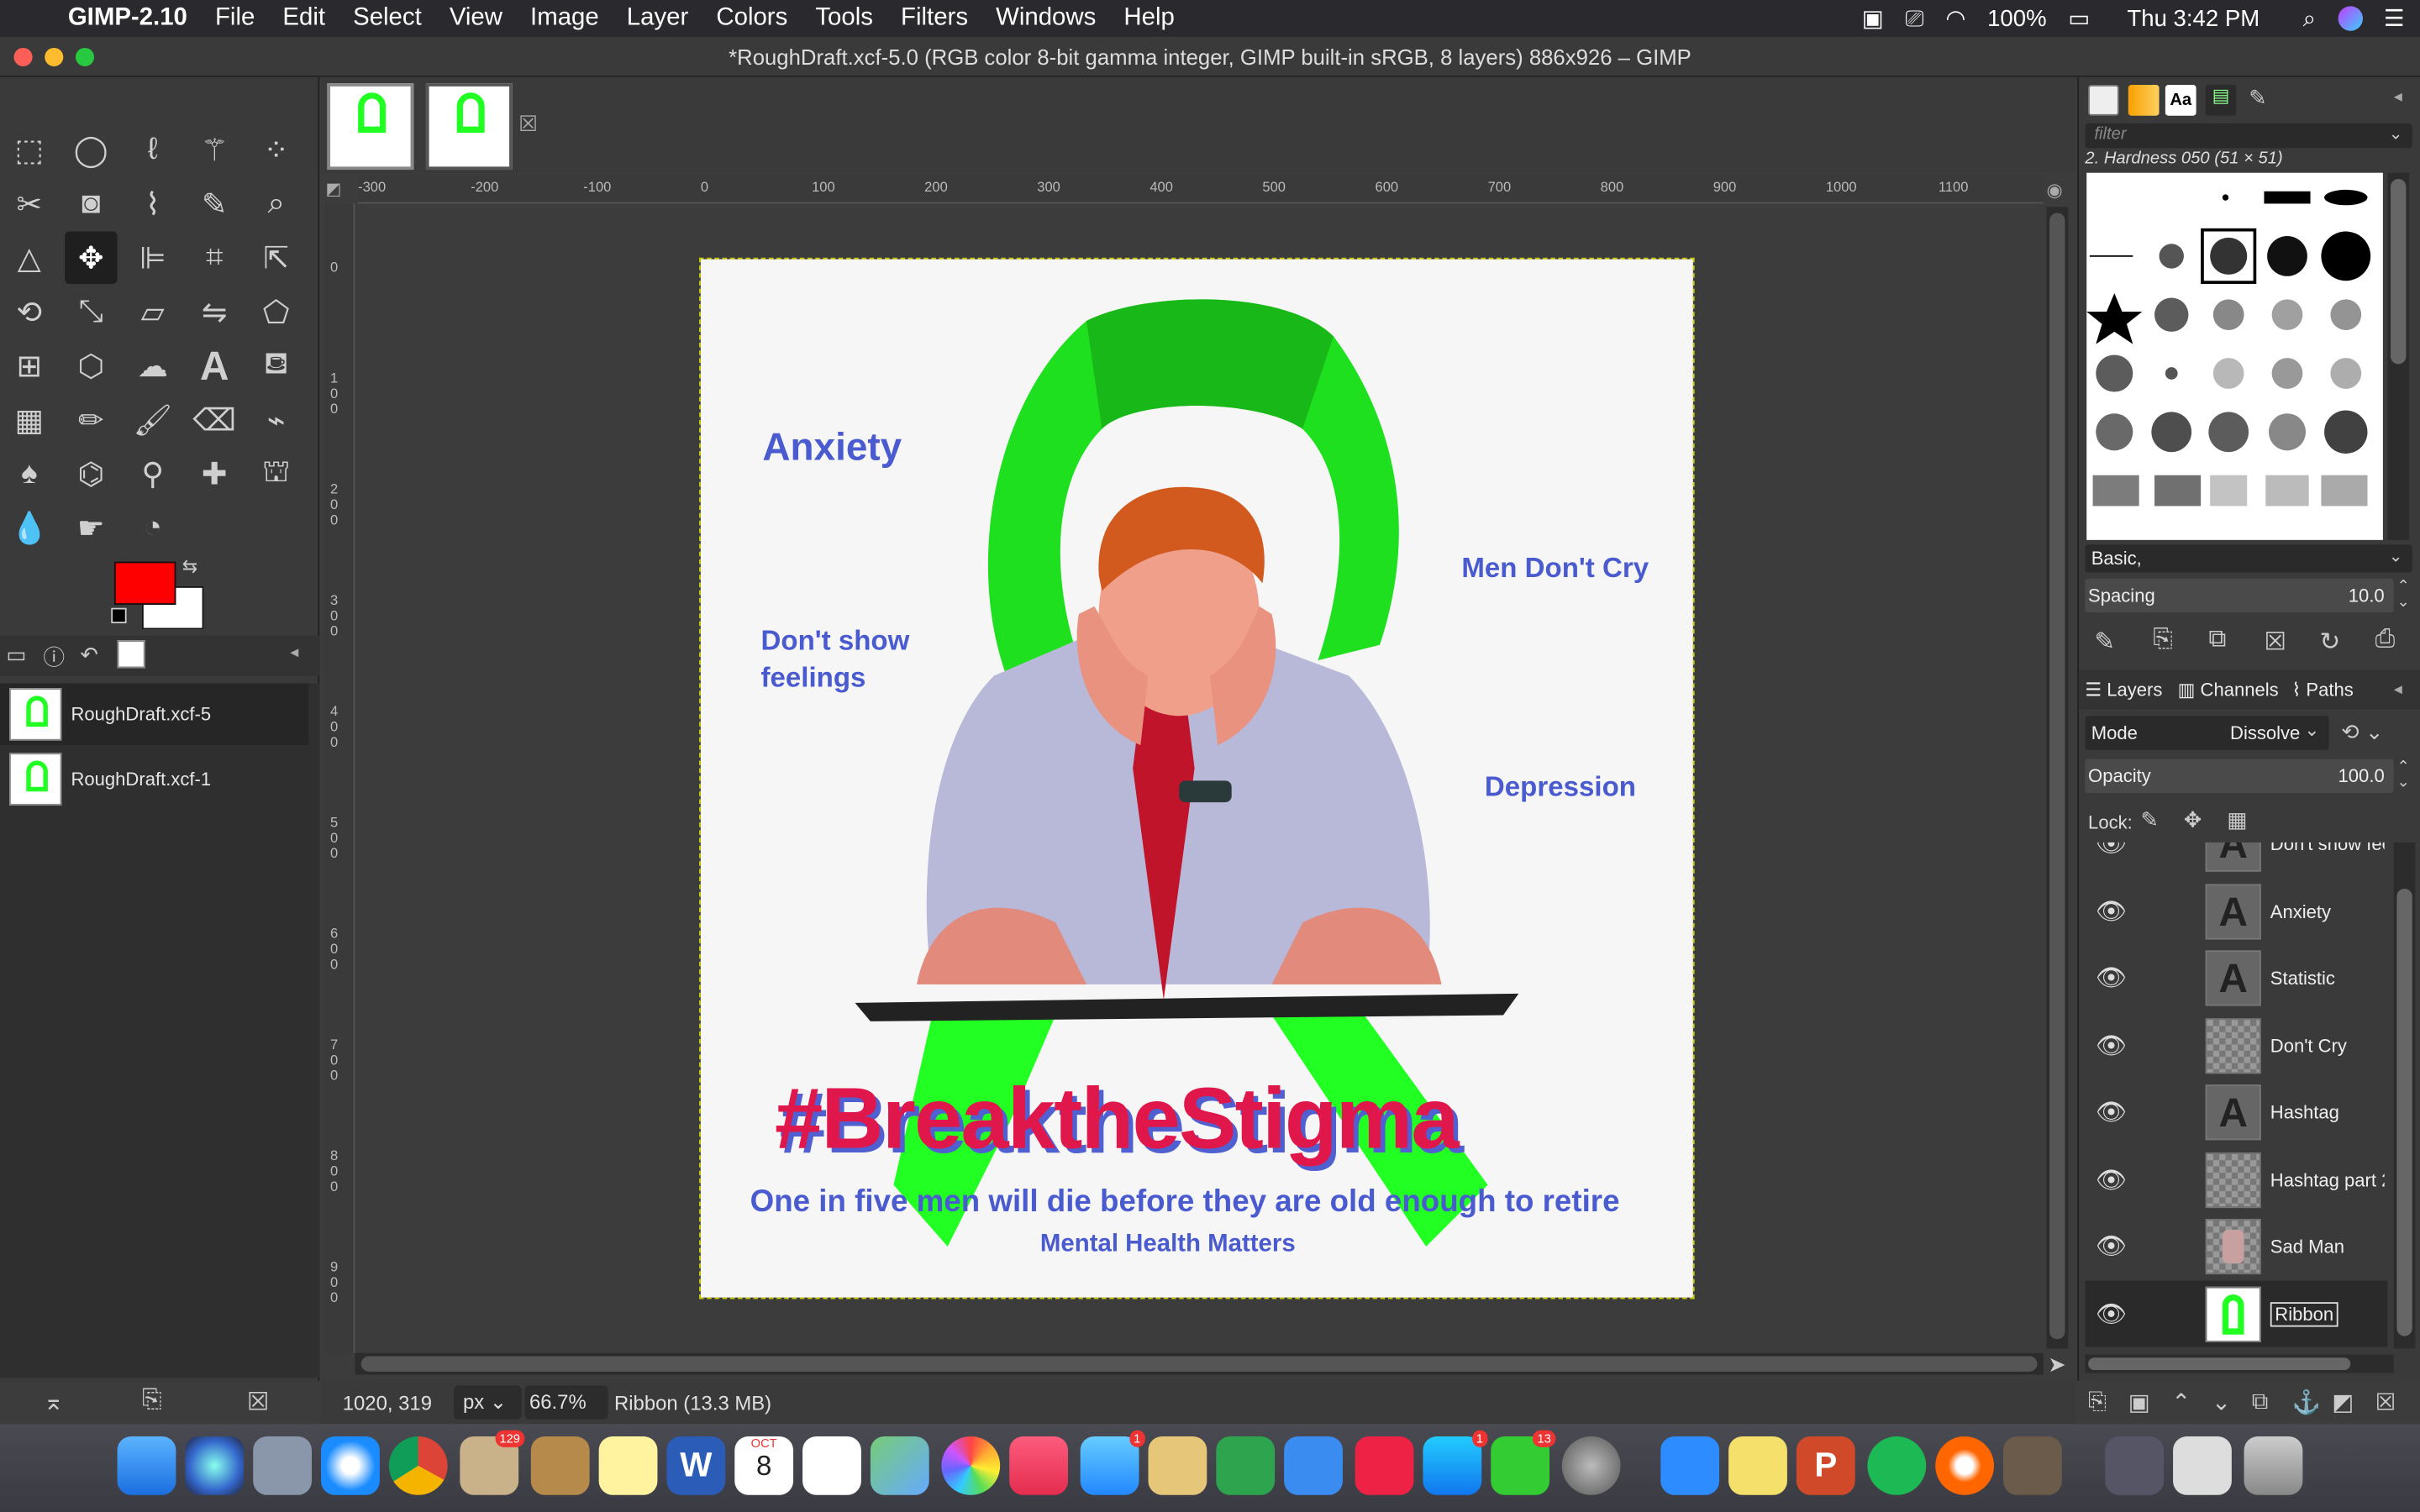  What do you see at coordinates (29, 149) in the screenshot?
I see `rect-select-tool-icon: ⬚` at bounding box center [29, 149].